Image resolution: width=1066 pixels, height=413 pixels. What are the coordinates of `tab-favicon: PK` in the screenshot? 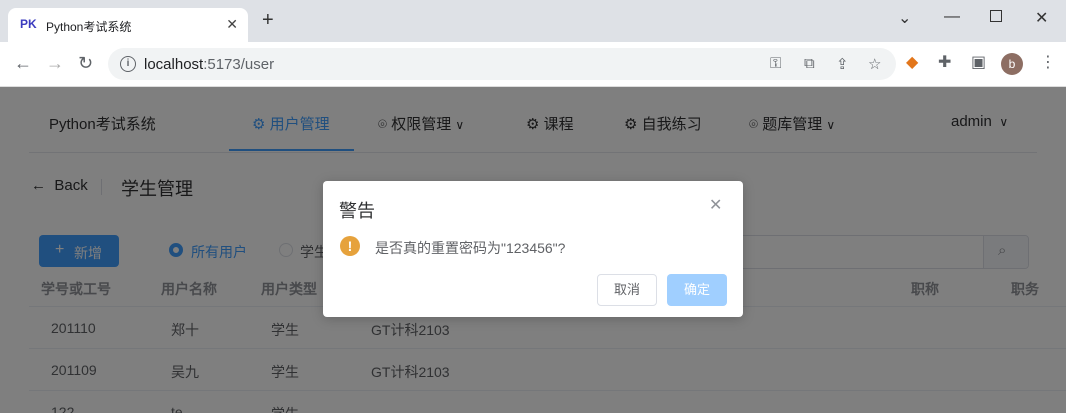 It's located at (28, 24).